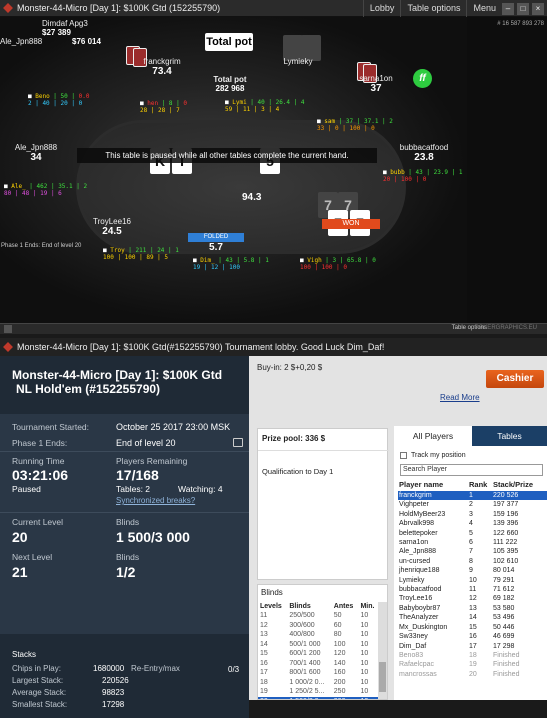 The width and height of the screenshot is (547, 718). Describe the element at coordinates (472, 514) in the screenshot. I see `player-row: HoldMyBeer23 3 159 196` at that location.